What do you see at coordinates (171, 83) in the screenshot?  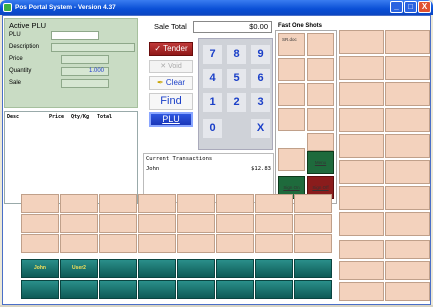 I see `clear-button: ✒ Clear` at bounding box center [171, 83].